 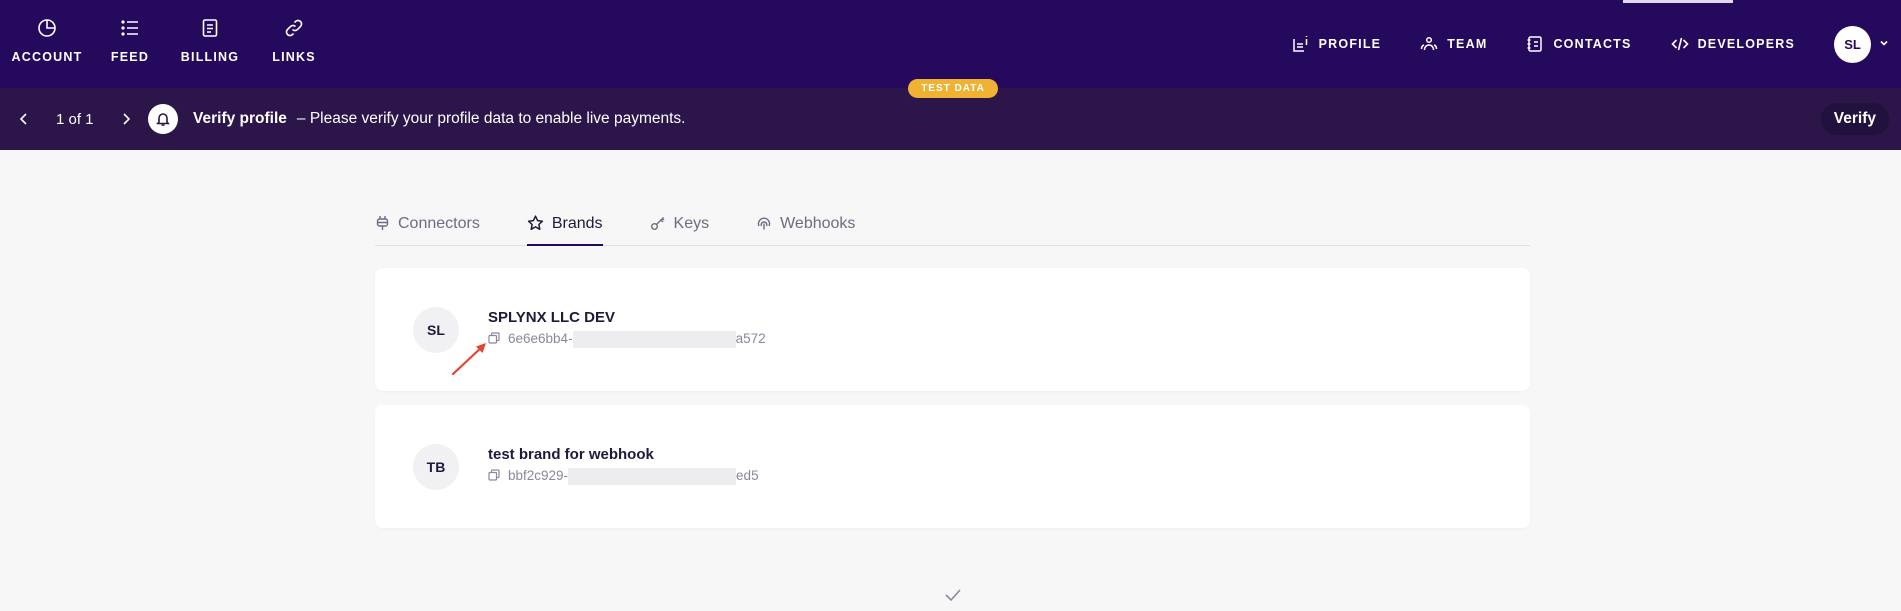 I want to click on tab-webhooks-label: Webhooks, so click(x=818, y=223).